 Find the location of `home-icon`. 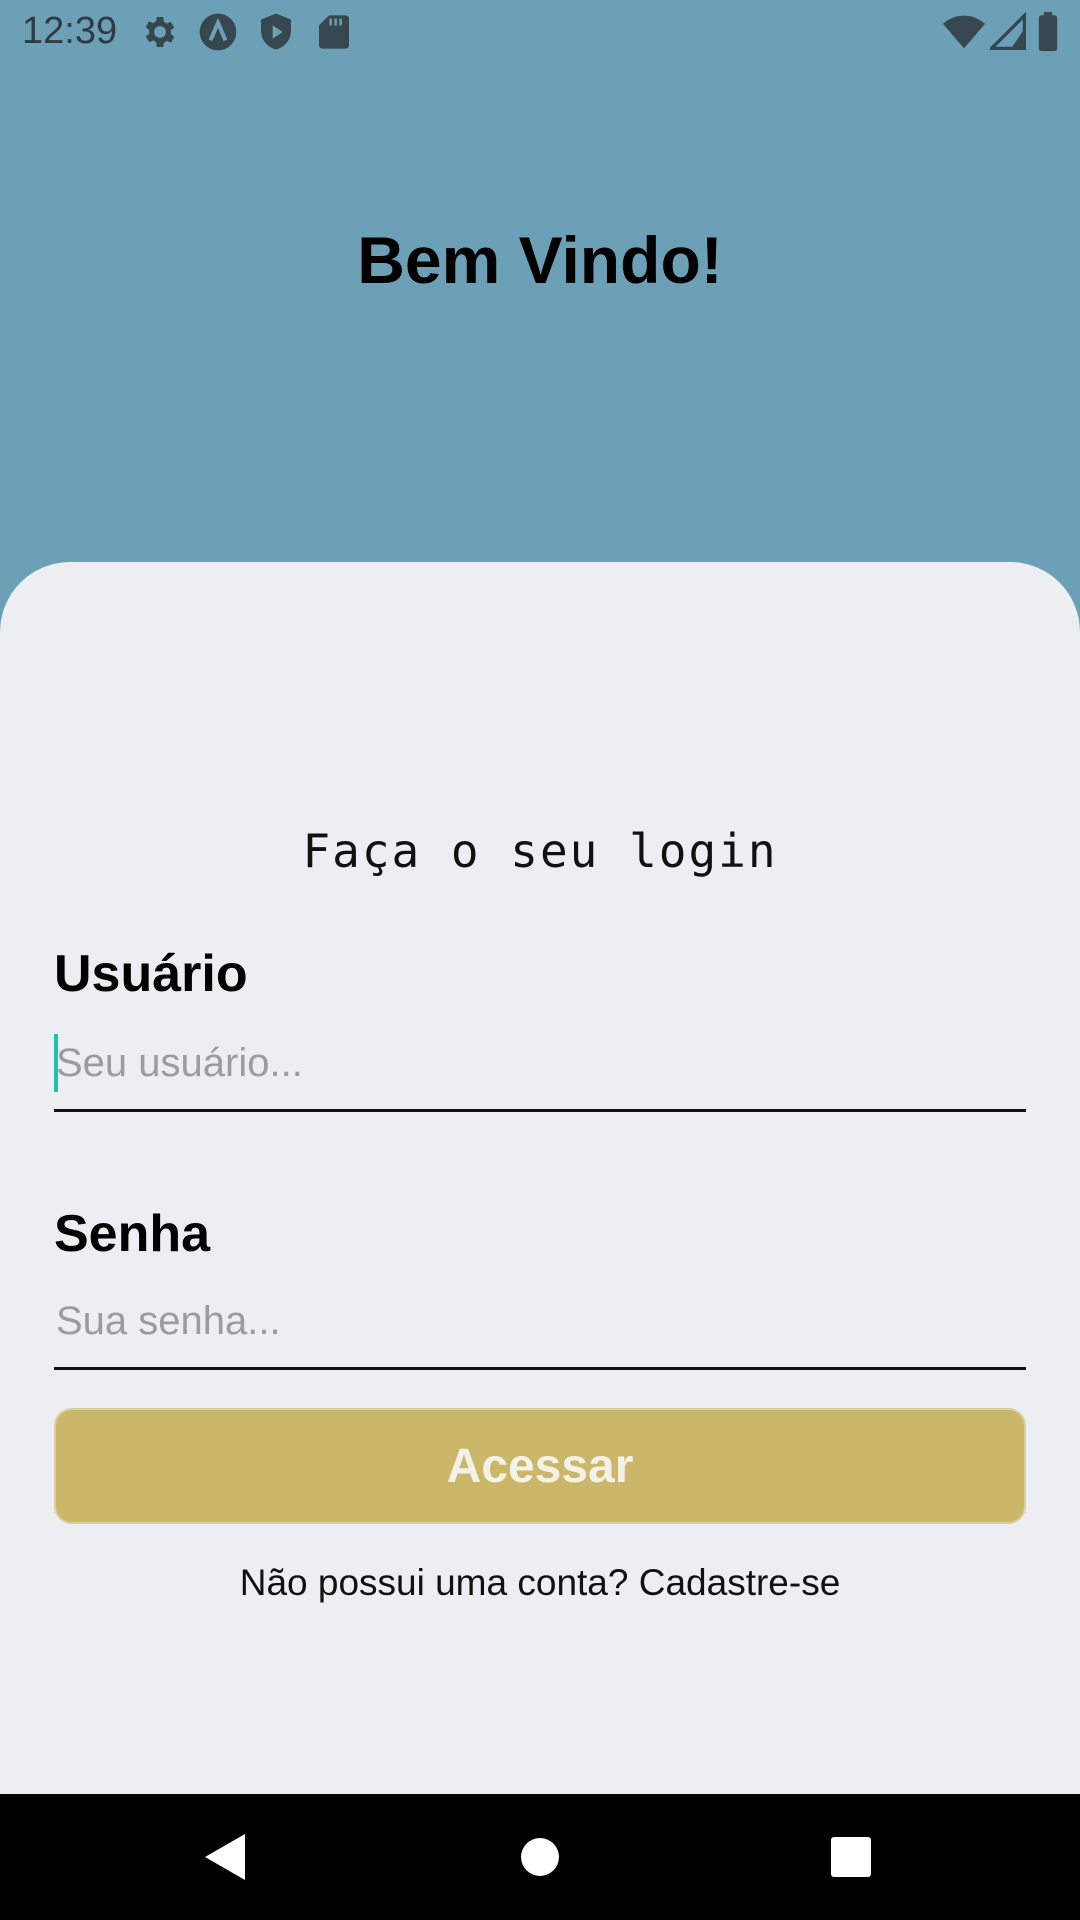

home-icon is located at coordinates (540, 1857).